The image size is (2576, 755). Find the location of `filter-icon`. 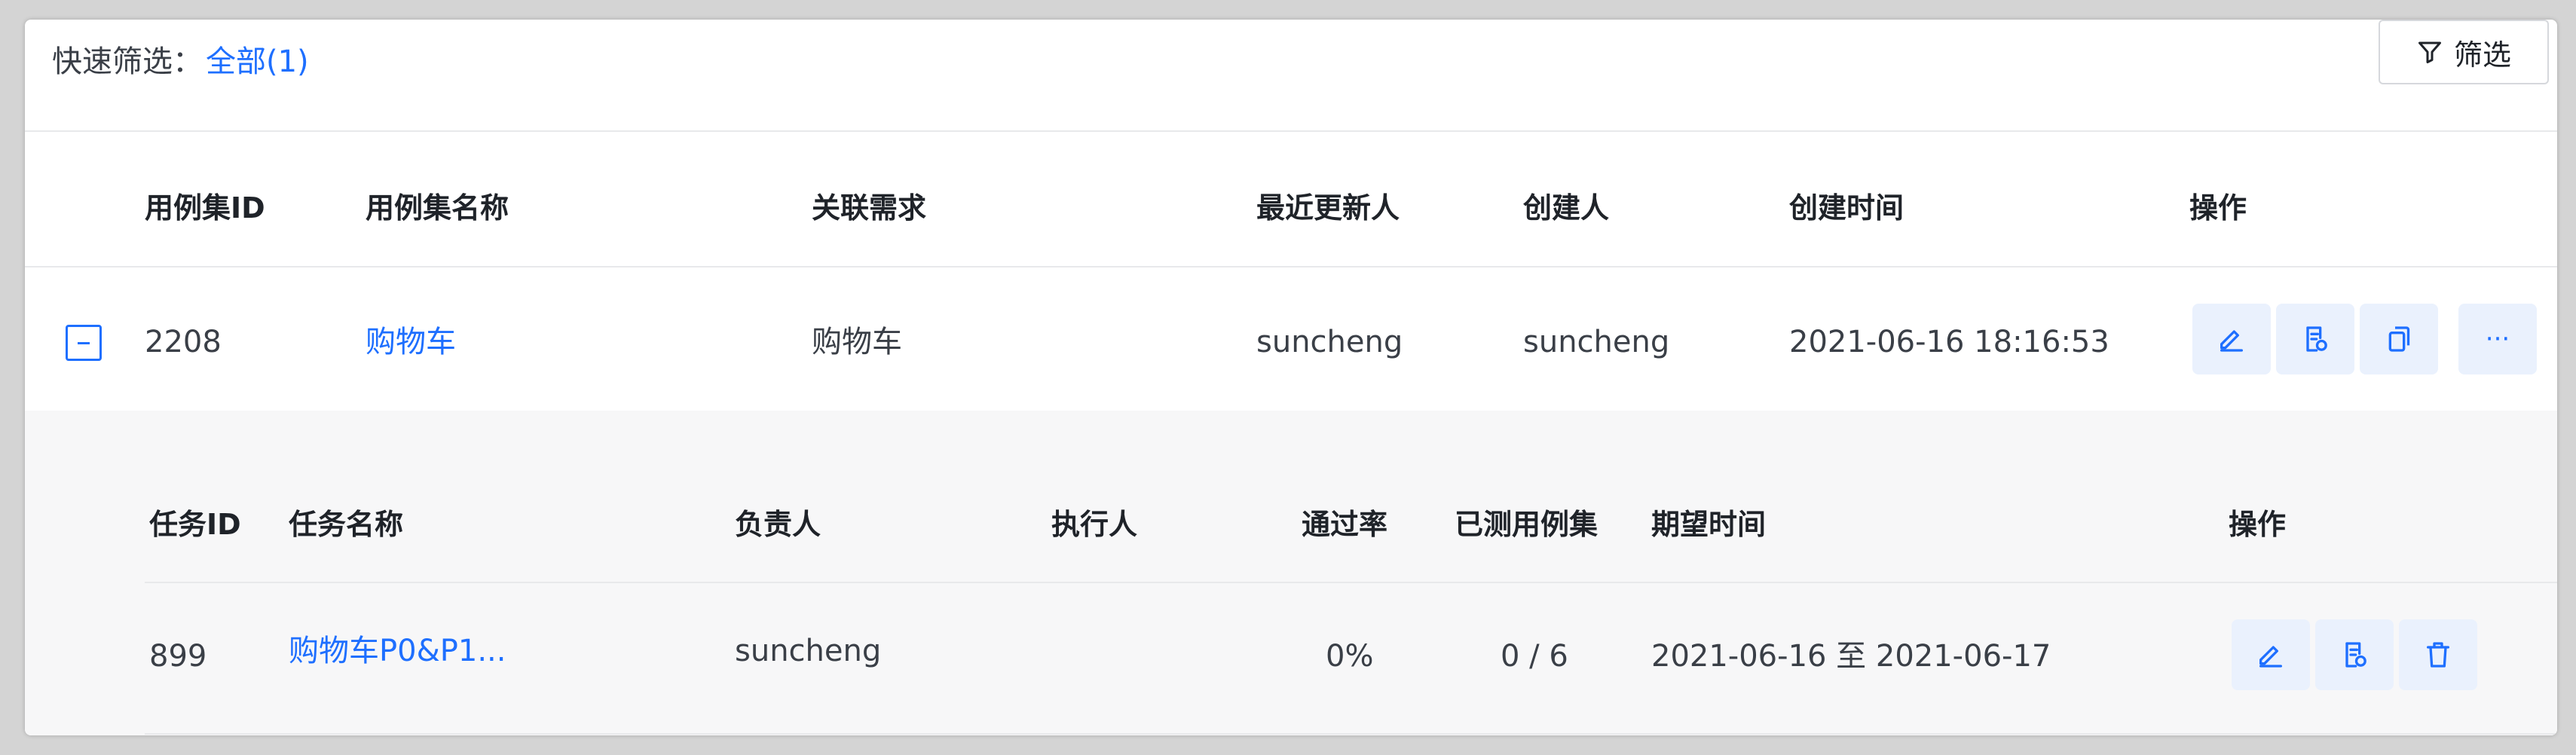

filter-icon is located at coordinates (2429, 52).